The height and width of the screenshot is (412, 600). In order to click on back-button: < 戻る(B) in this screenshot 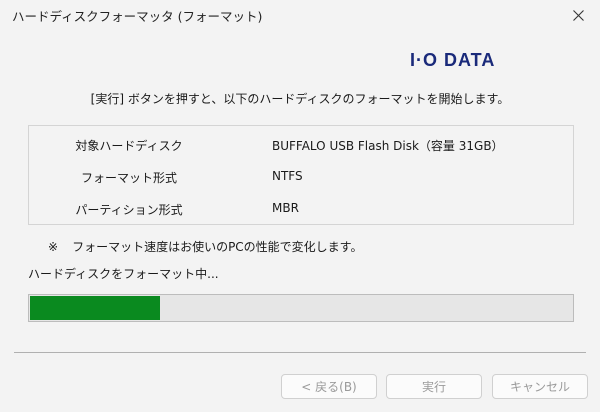, I will do `click(329, 386)`.